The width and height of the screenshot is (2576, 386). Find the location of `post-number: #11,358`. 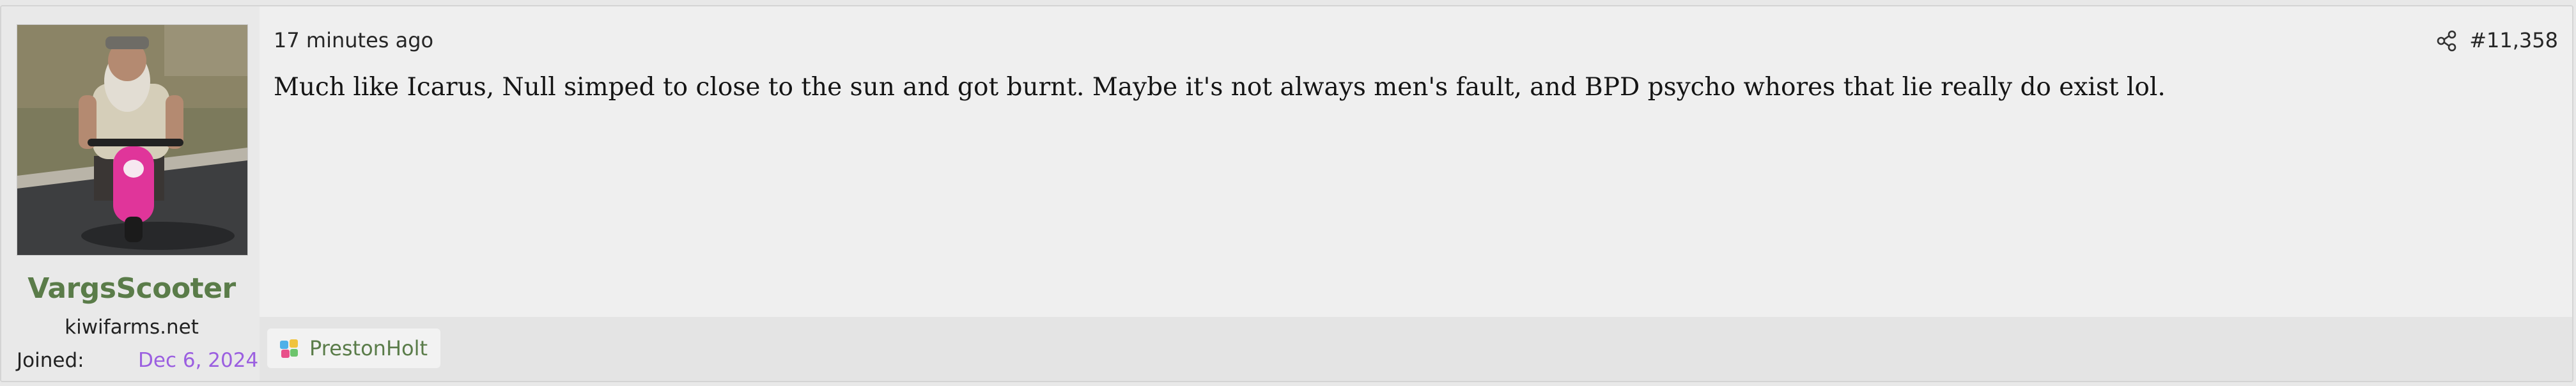

post-number: #11,358 is located at coordinates (2513, 40).